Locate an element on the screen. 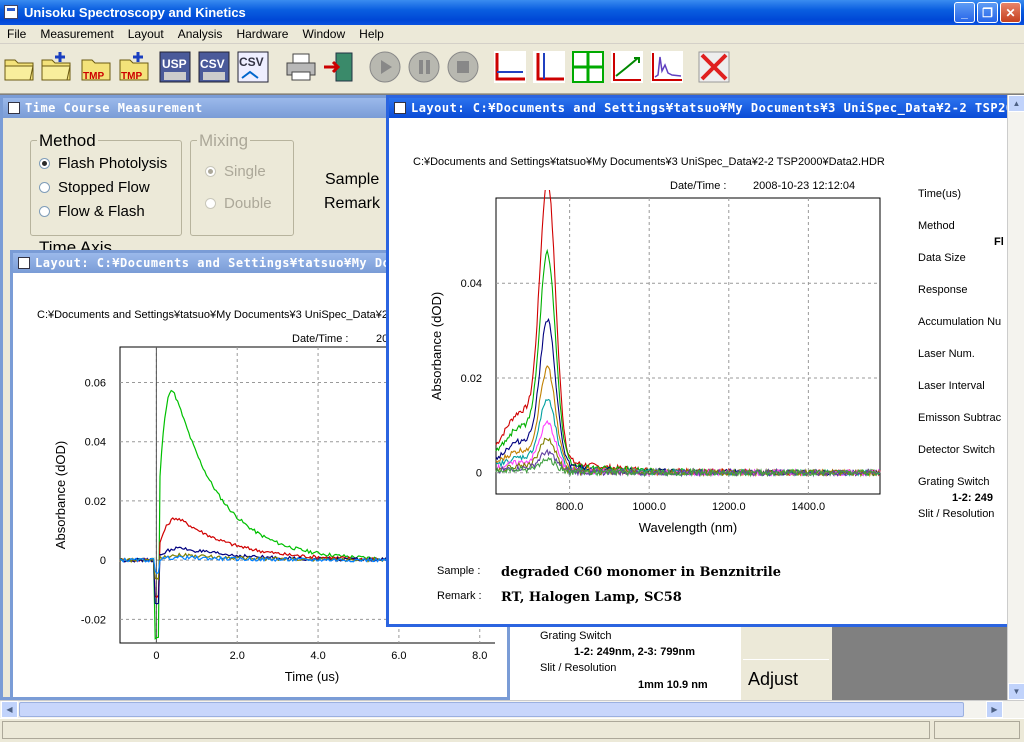 This screenshot has height=742, width=1024. param-laser-num: Laser Num. is located at coordinates (946, 354).